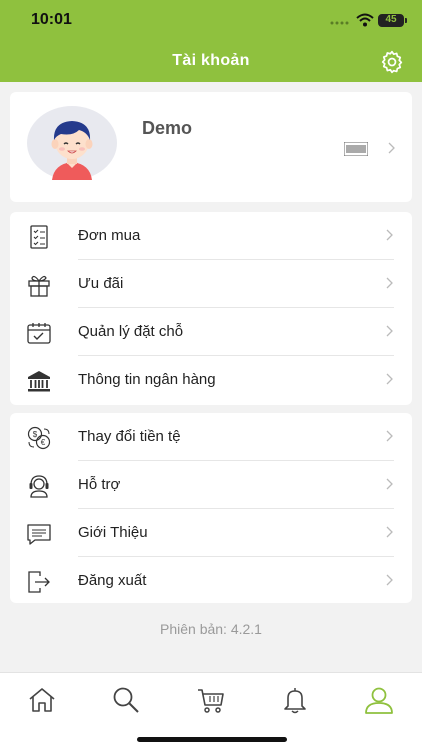 This screenshot has height=750, width=422. I want to click on home-indicator, so click(212, 739).